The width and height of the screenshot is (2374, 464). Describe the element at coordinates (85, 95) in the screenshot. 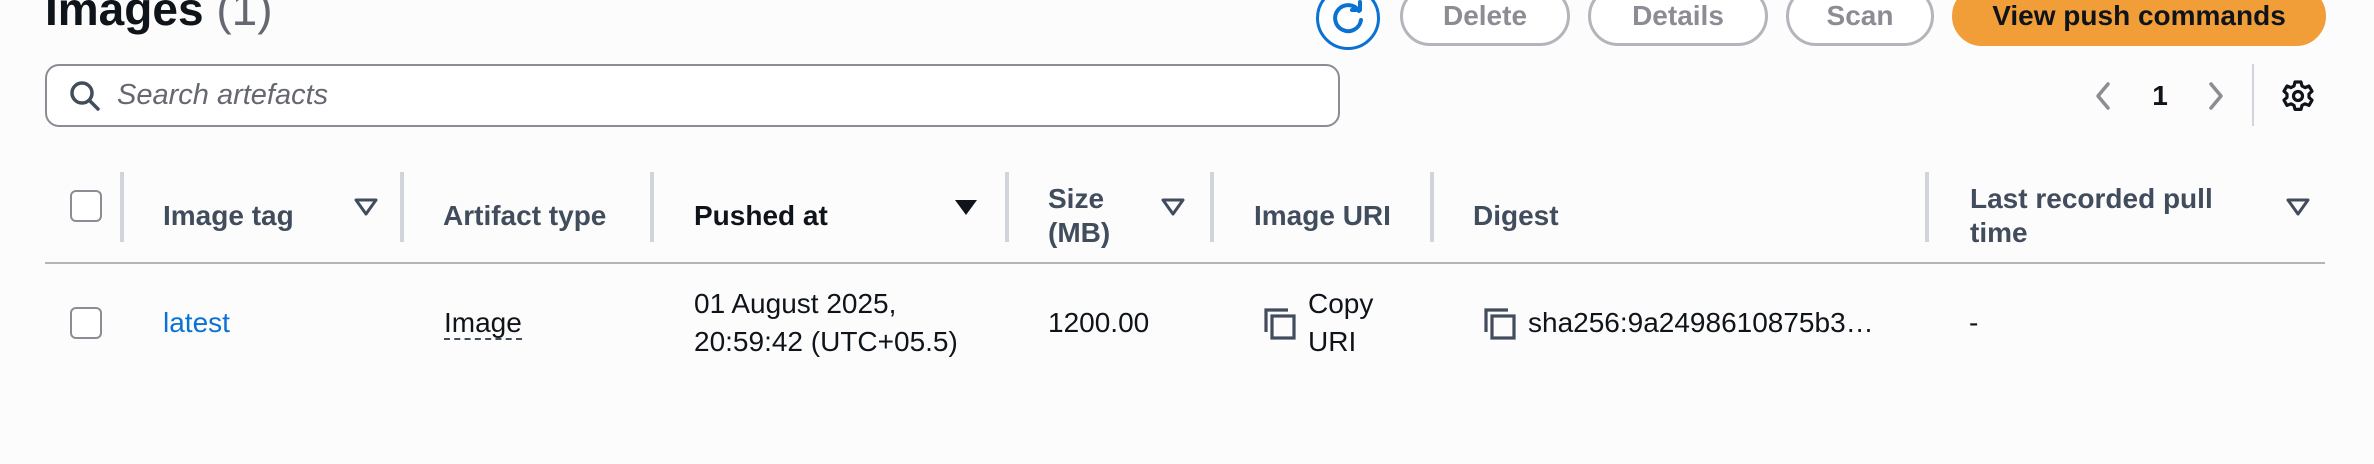

I see `search-icon` at that location.